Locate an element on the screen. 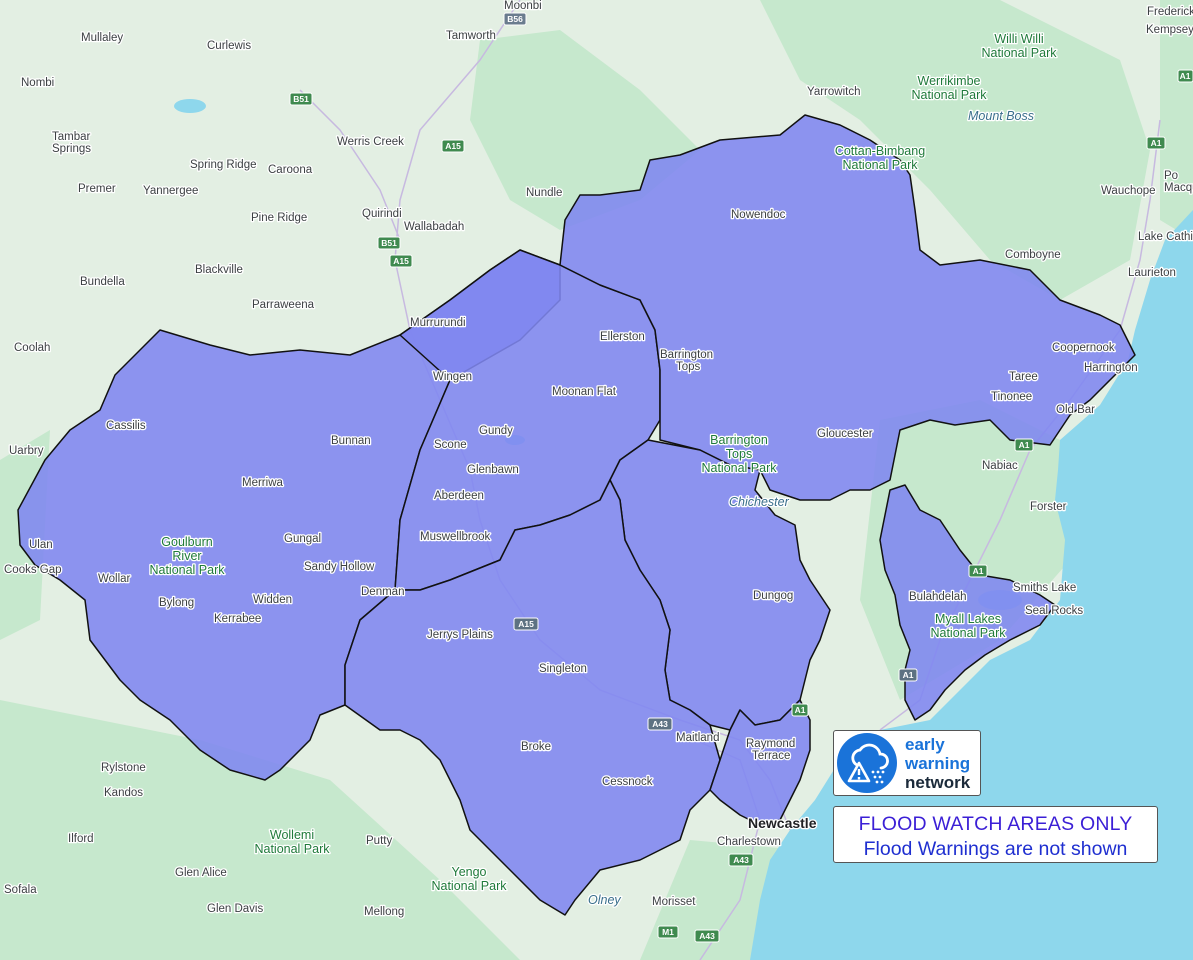  svg-text: M1 is located at coordinates (668, 932).